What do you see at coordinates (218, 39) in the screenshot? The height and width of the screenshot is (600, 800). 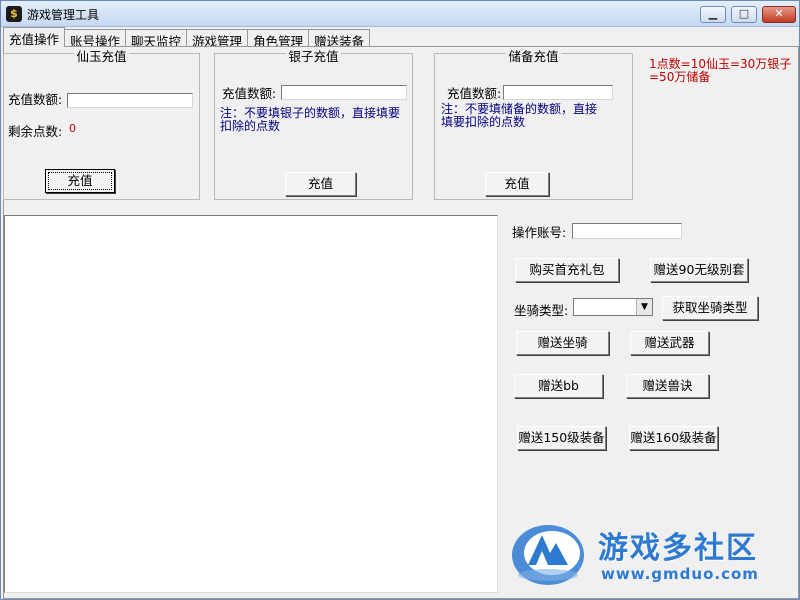 I see `tab-game-manage: 游戏管理` at bounding box center [218, 39].